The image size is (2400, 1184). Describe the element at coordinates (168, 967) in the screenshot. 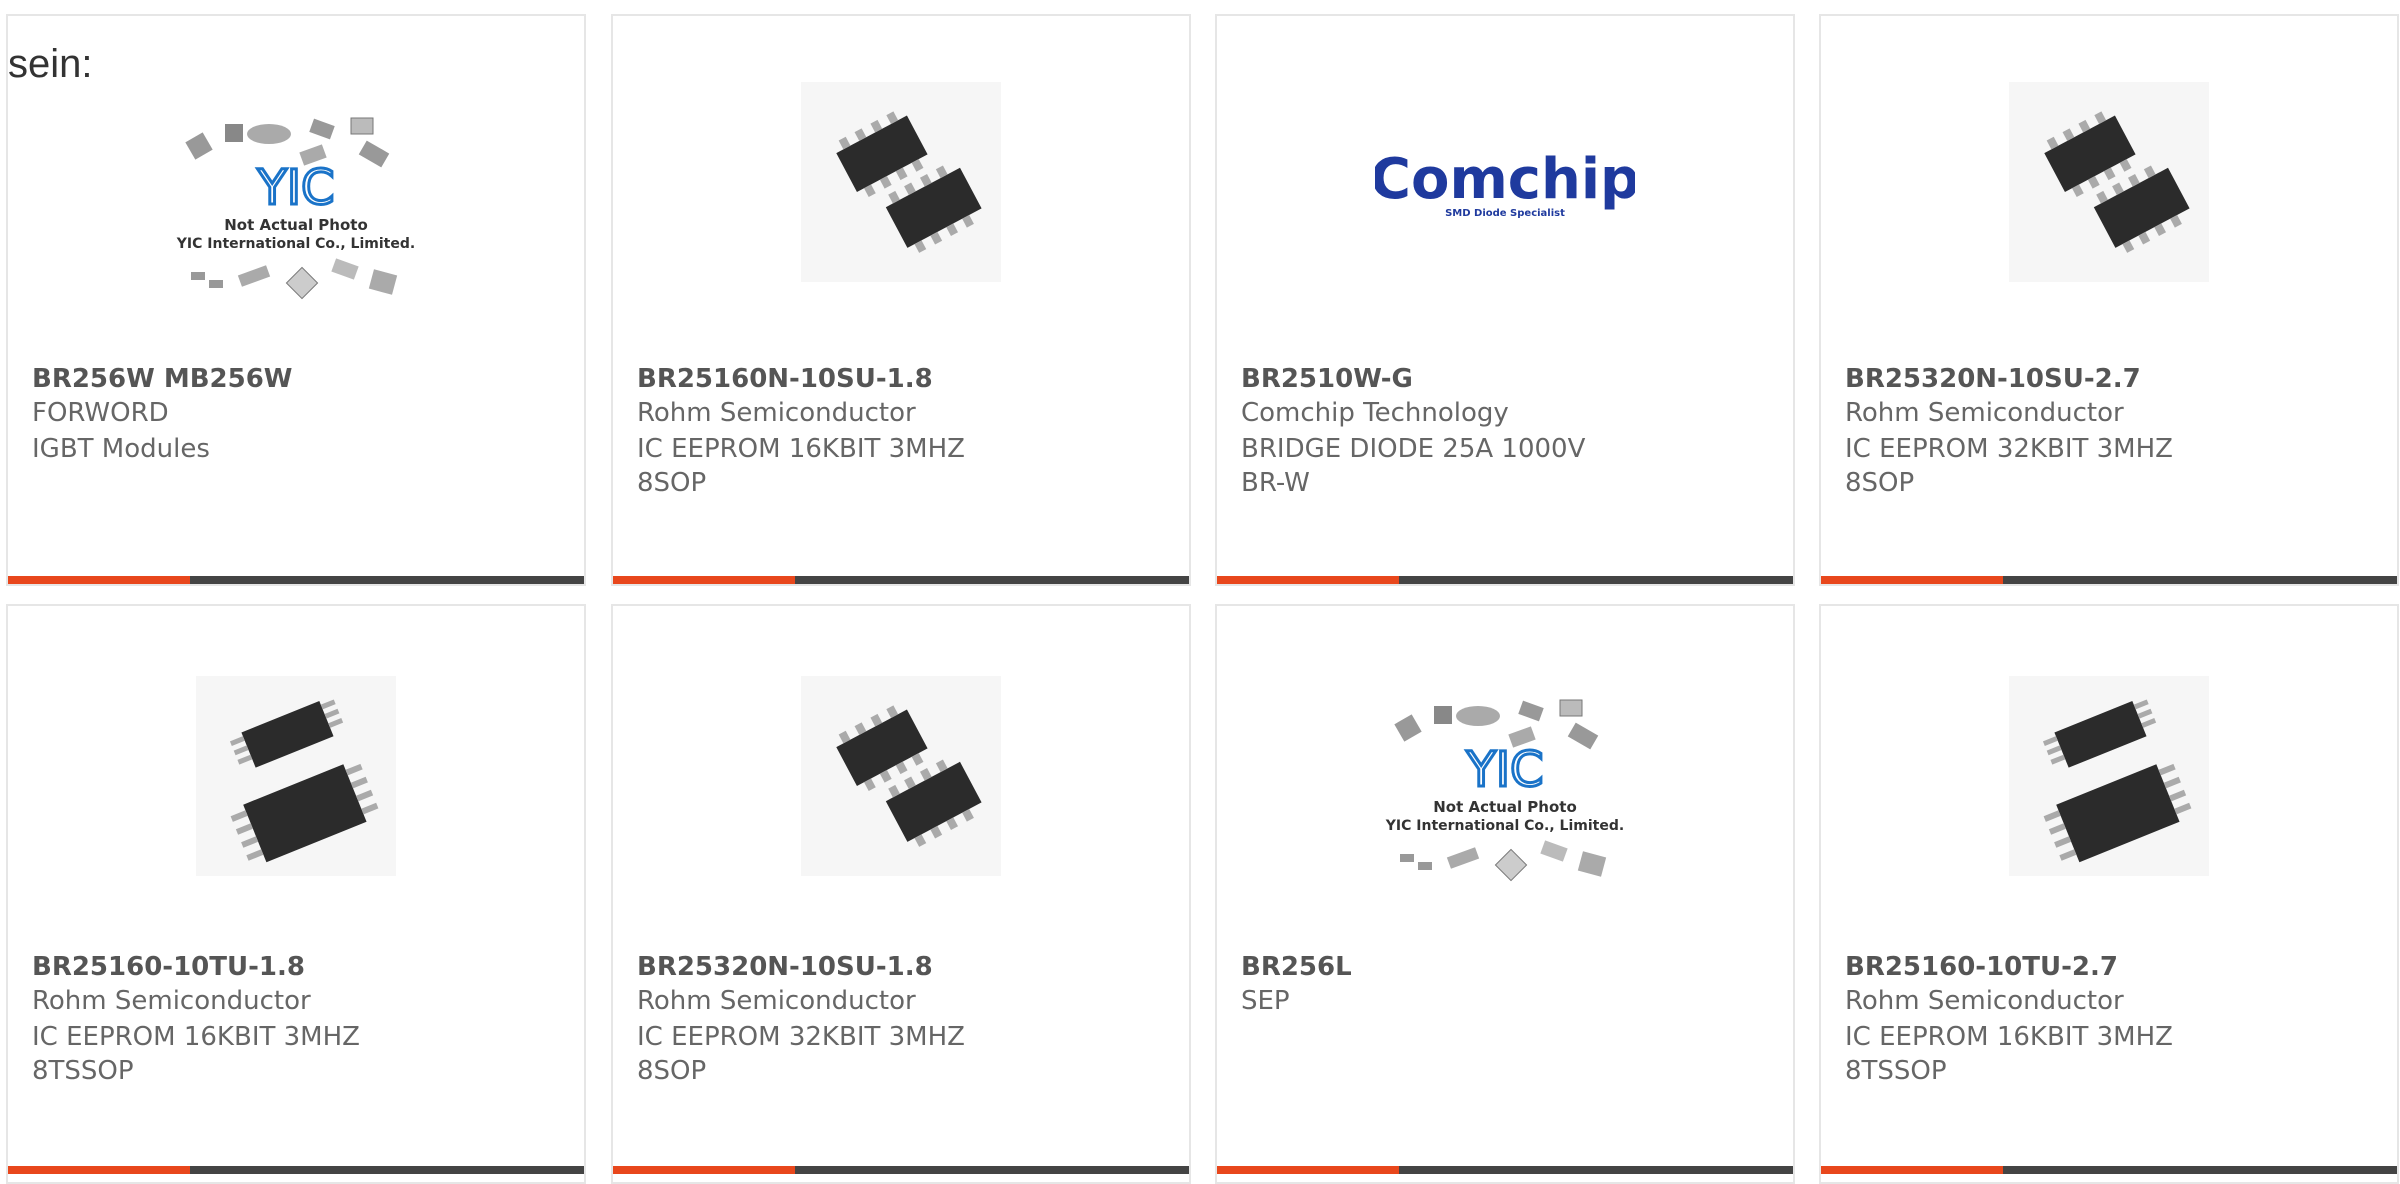

I see `product-part-number: BR25160-10TU-1.8` at that location.